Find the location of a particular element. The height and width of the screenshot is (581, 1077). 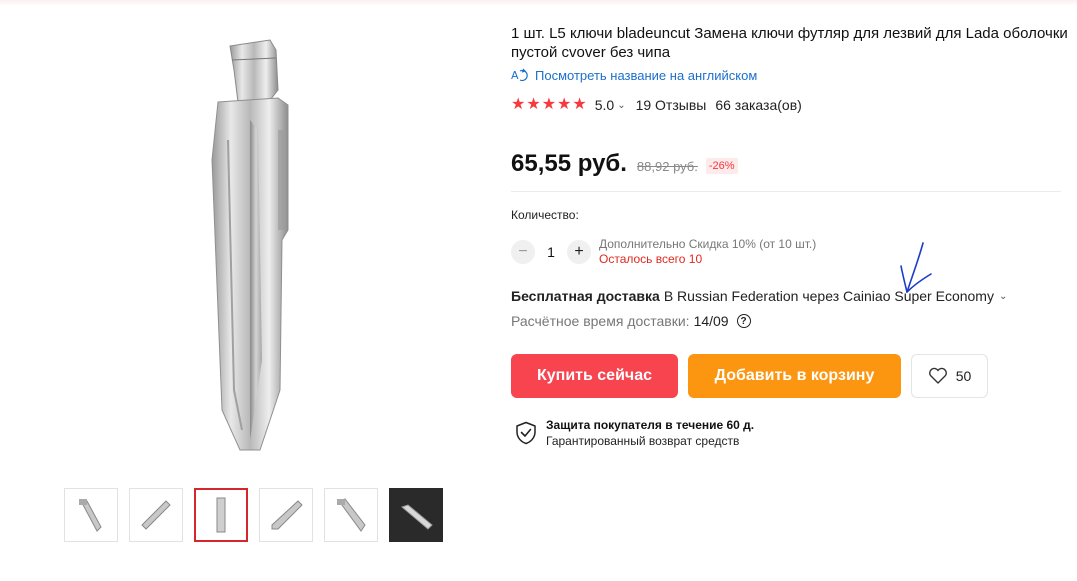

action-buttons: Купить сейчас Добавить в корзину 50 is located at coordinates (749, 376).